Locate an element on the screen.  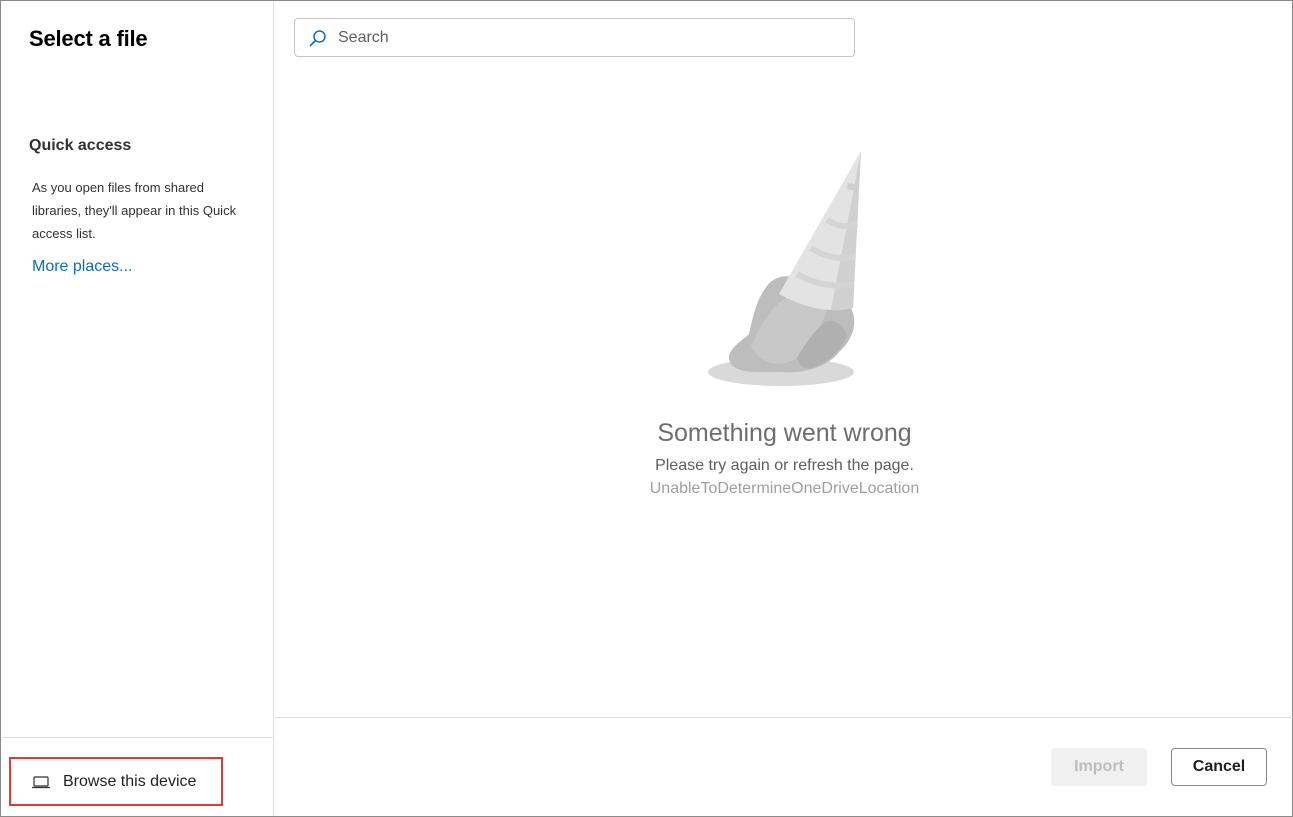
browse-this-device-label: Browse this device is located at coordinates (130, 781).